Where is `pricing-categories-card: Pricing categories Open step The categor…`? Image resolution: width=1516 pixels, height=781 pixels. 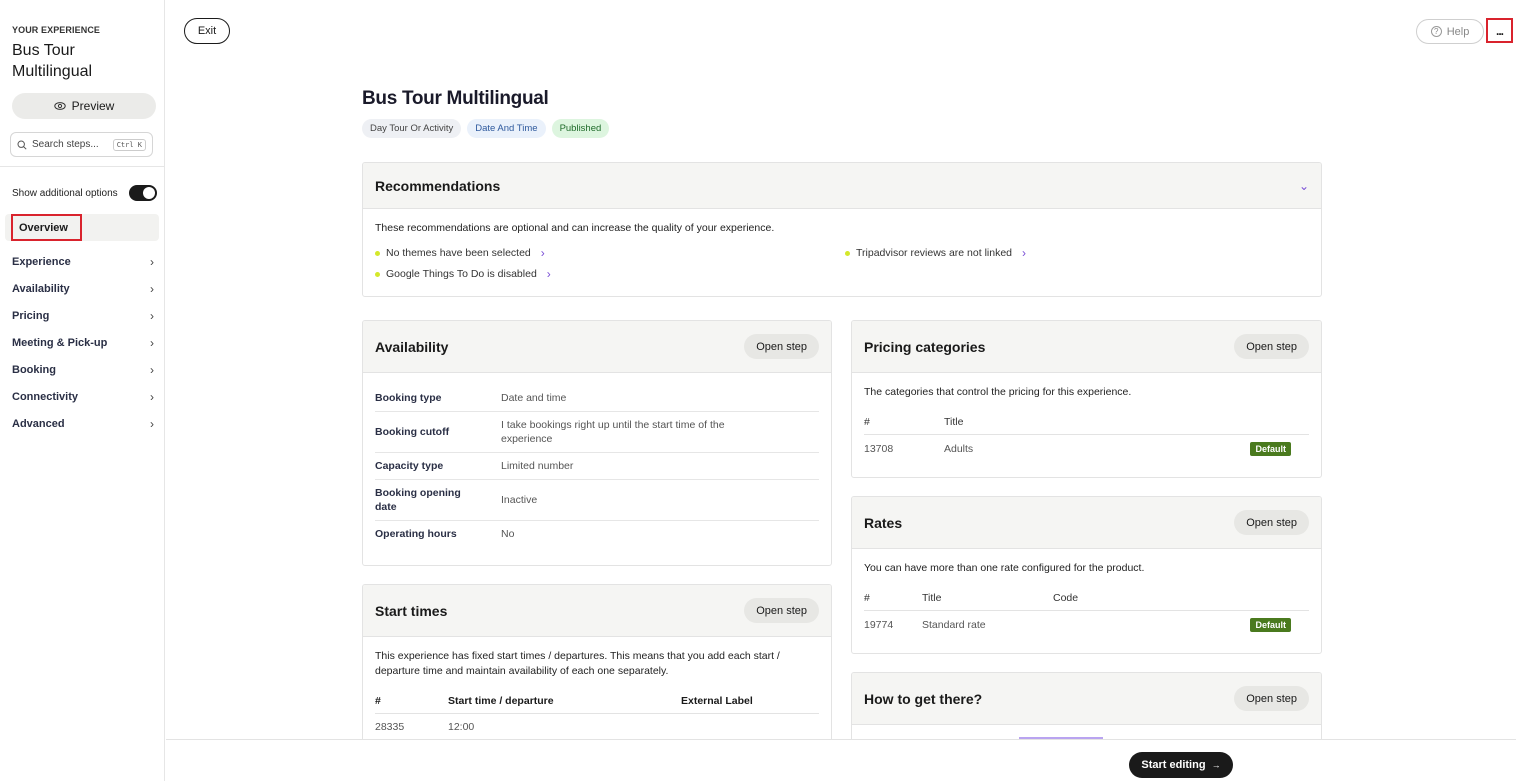 pricing-categories-card: Pricing categories Open step The categor… is located at coordinates (1086, 399).